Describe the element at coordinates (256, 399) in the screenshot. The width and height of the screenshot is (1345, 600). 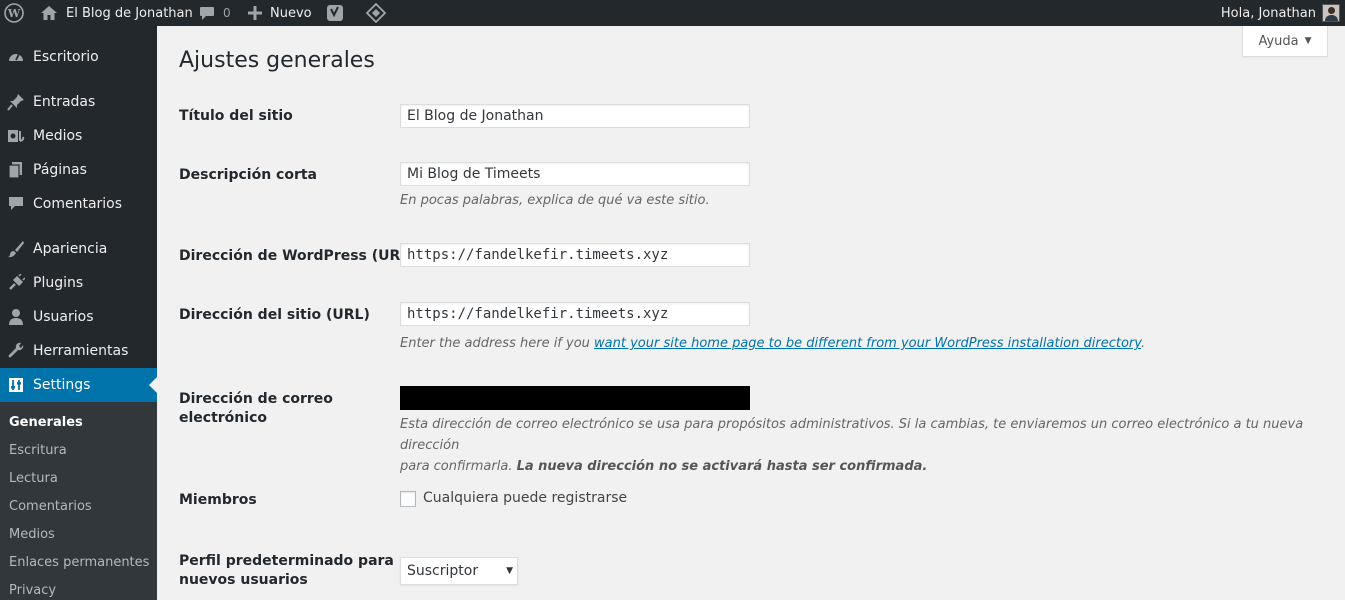
I see `email-label-line1: Dirección de correo` at that location.